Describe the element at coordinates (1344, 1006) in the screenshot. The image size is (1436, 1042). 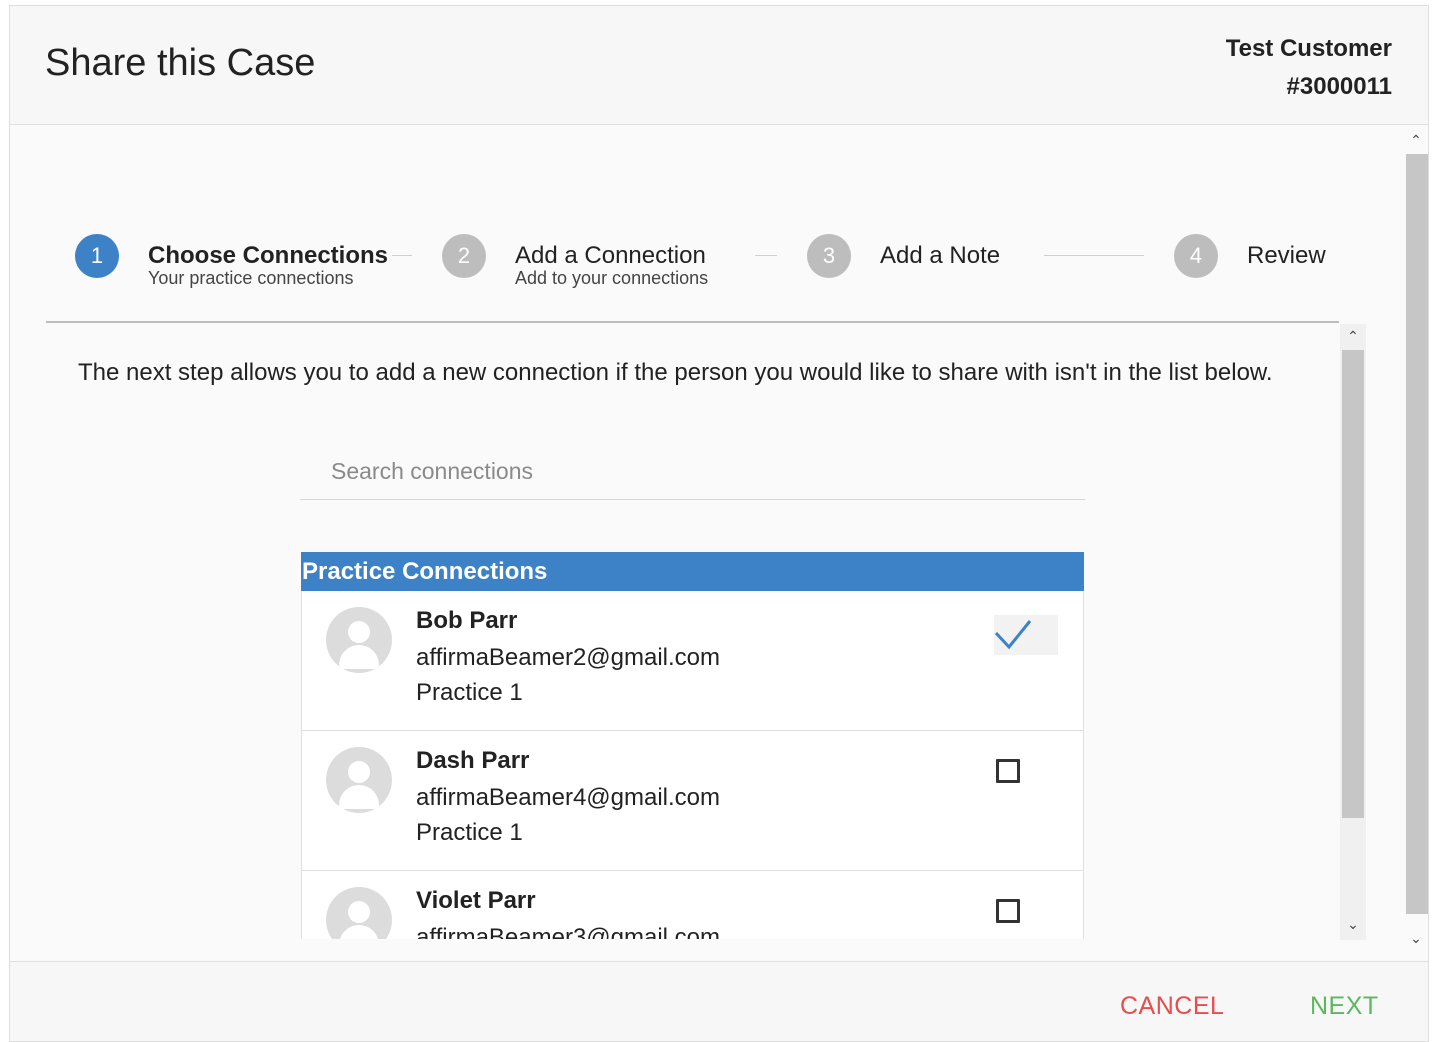
I see `next-button: NEXT` at that location.